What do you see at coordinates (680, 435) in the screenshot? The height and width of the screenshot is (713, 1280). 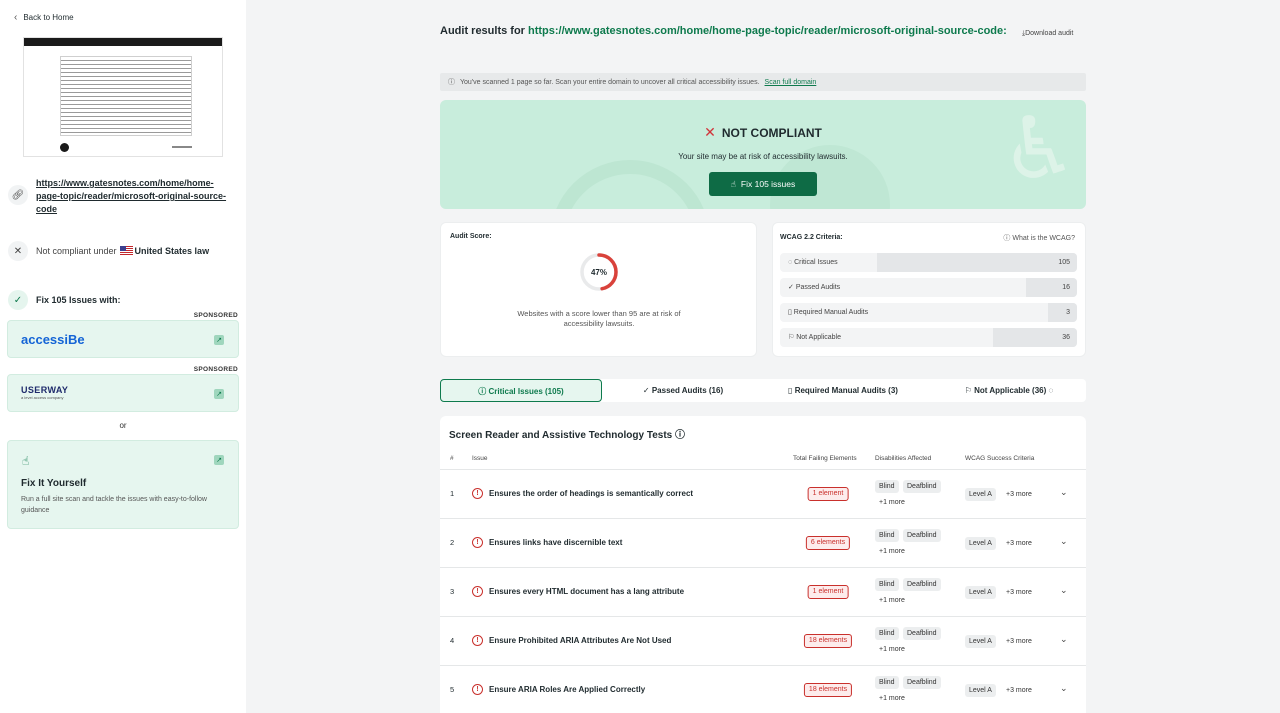 I see `info-icon: ⓘ` at bounding box center [680, 435].